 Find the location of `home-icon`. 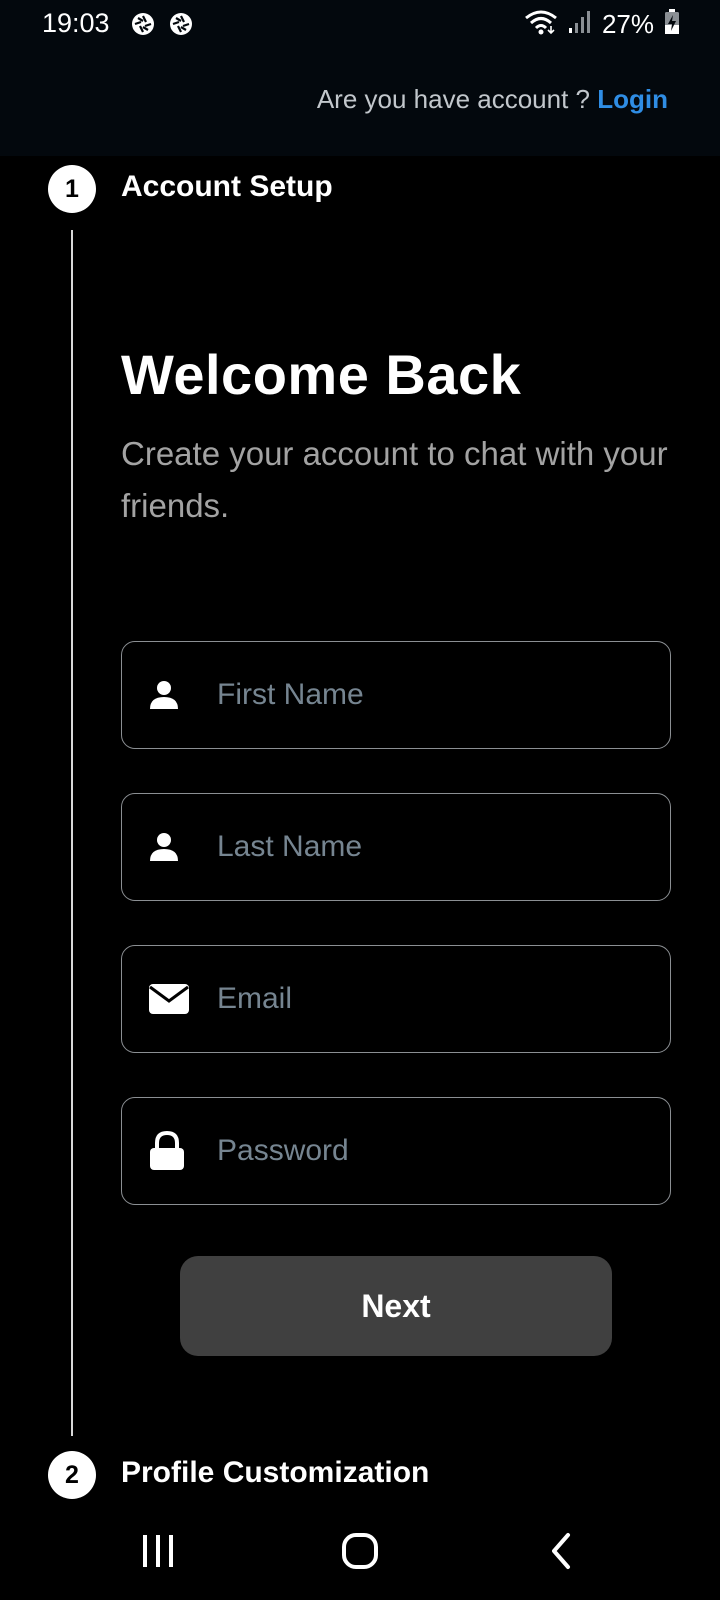

home-icon is located at coordinates (360, 1551).